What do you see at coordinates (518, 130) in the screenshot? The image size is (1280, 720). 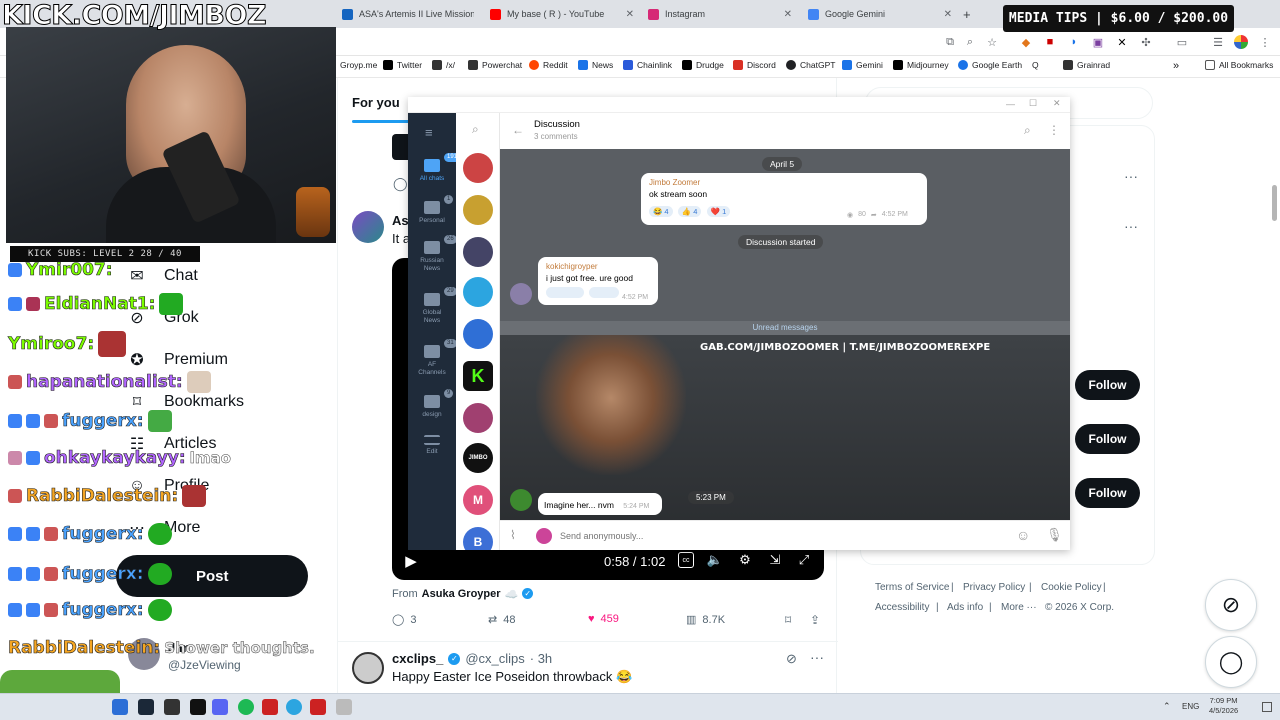 I see `back-arrow-icon: ←` at bounding box center [518, 130].